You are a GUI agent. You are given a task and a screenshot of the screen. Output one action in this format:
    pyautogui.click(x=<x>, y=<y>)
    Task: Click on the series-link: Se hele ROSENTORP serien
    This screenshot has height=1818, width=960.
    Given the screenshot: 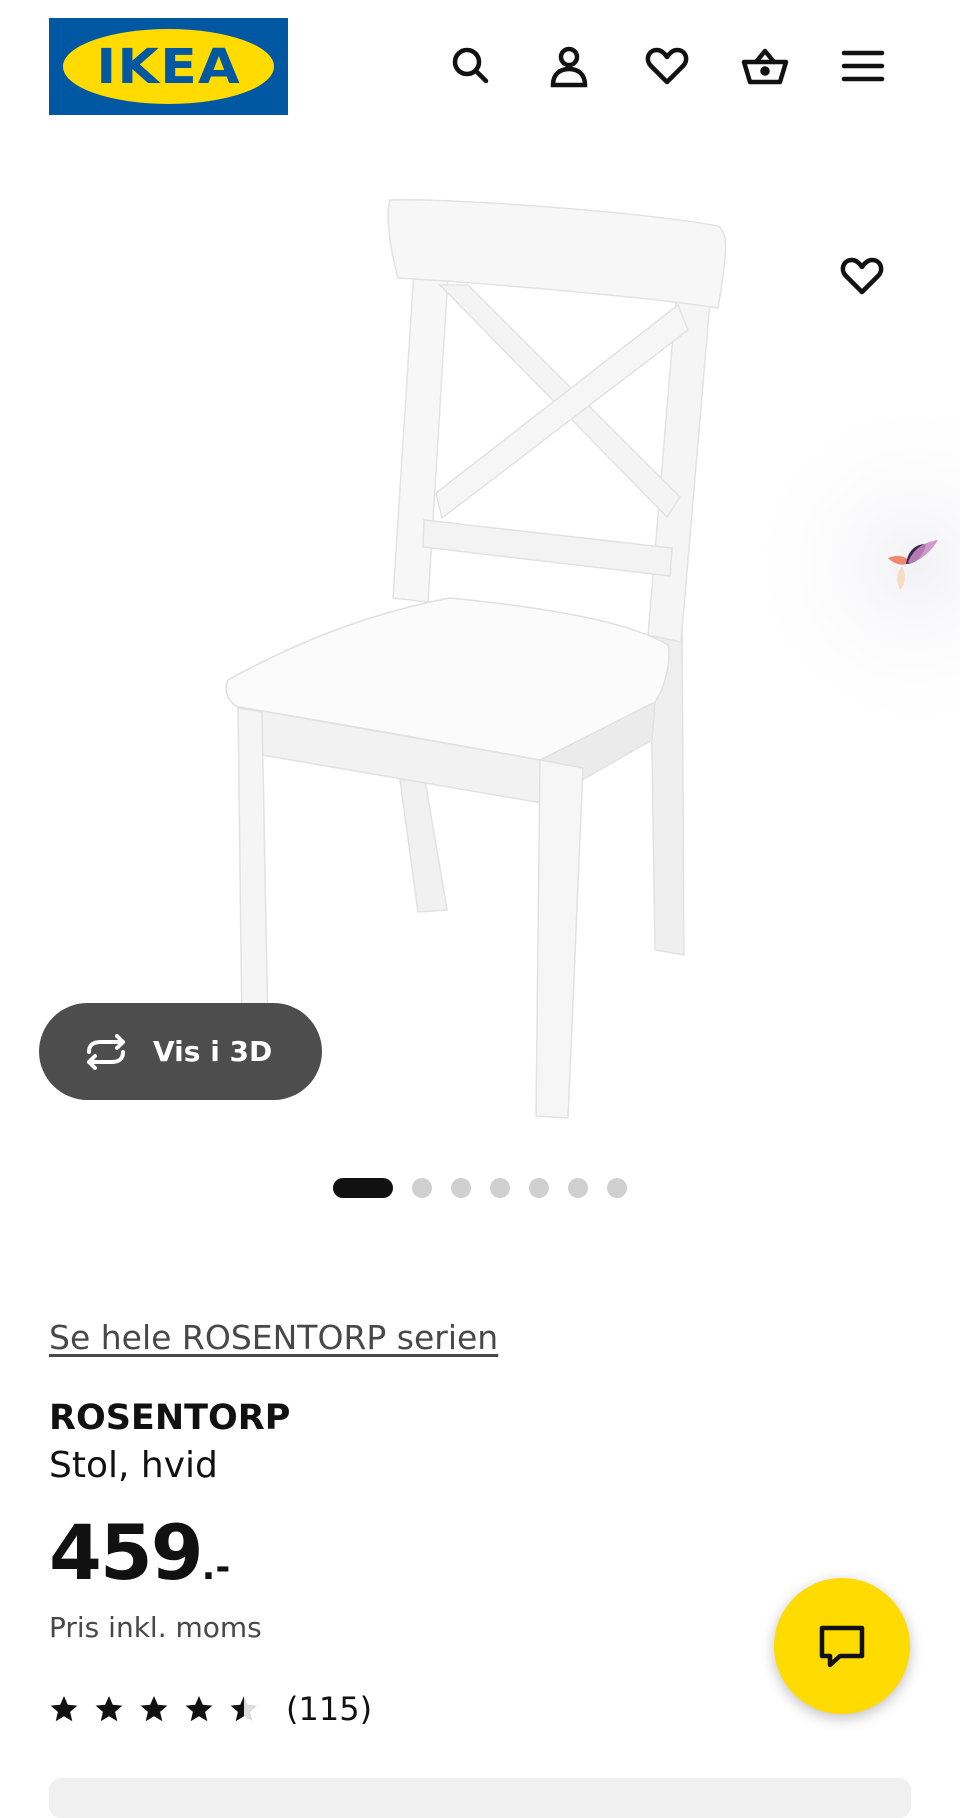 What is the action you would take?
    pyautogui.click(x=273, y=1337)
    